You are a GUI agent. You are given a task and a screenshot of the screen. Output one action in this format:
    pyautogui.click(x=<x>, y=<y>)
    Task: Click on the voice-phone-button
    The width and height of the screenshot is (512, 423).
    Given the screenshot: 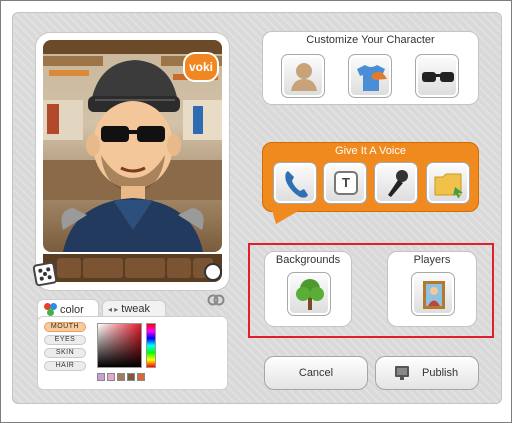 What is the action you would take?
    pyautogui.click(x=295, y=183)
    